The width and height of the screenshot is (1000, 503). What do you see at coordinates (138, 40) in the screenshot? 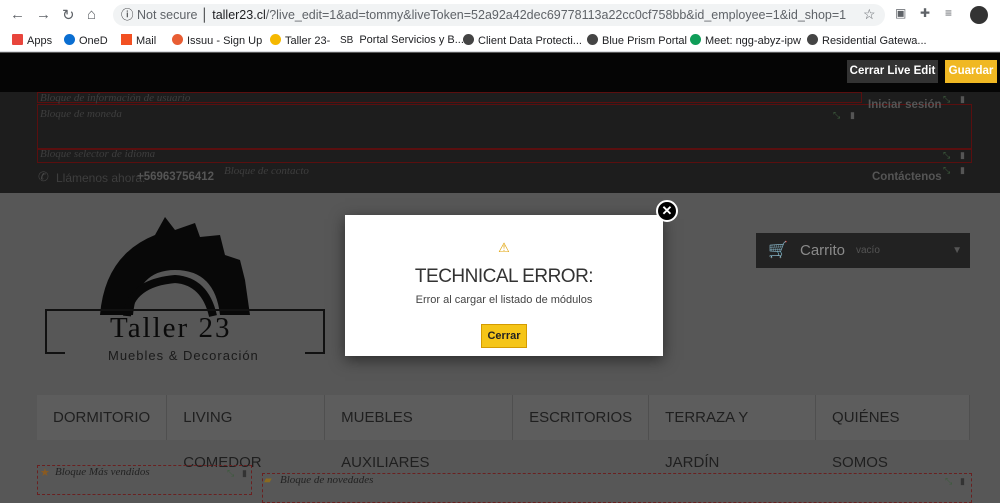
I see `bookmark: Mail` at bounding box center [138, 40].